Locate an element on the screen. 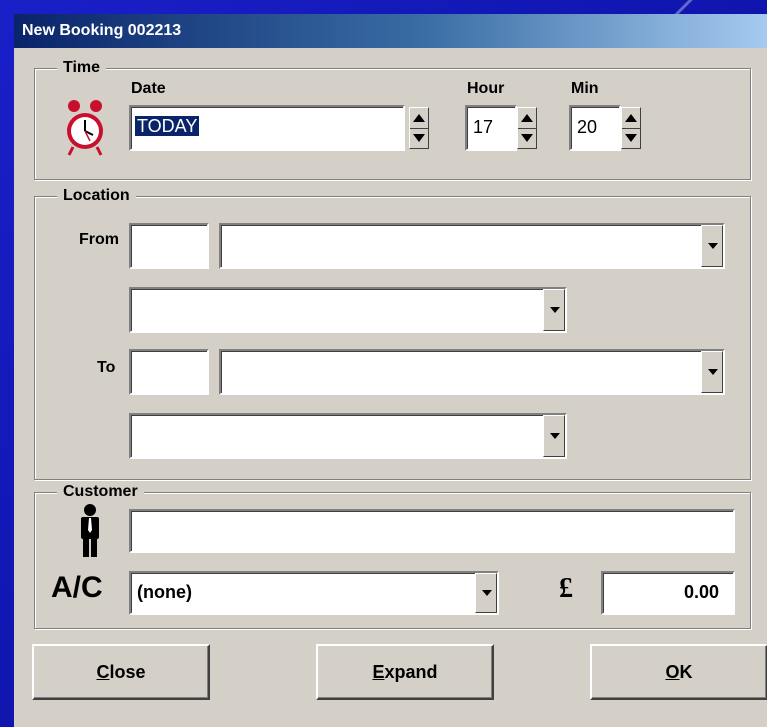  to-code-input is located at coordinates (169, 372).